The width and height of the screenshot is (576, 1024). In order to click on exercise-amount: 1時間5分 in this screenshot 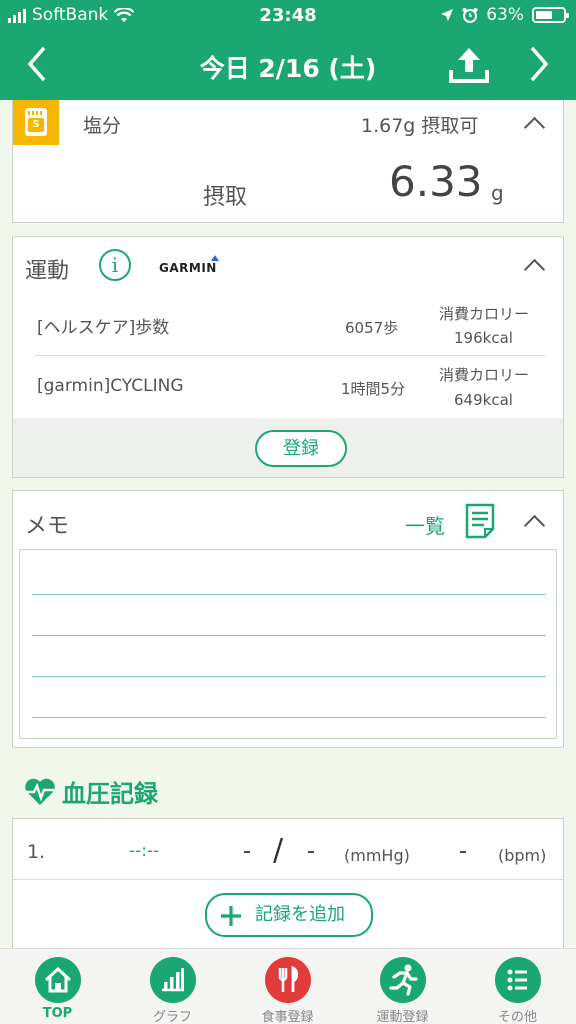, I will do `click(373, 389)`.